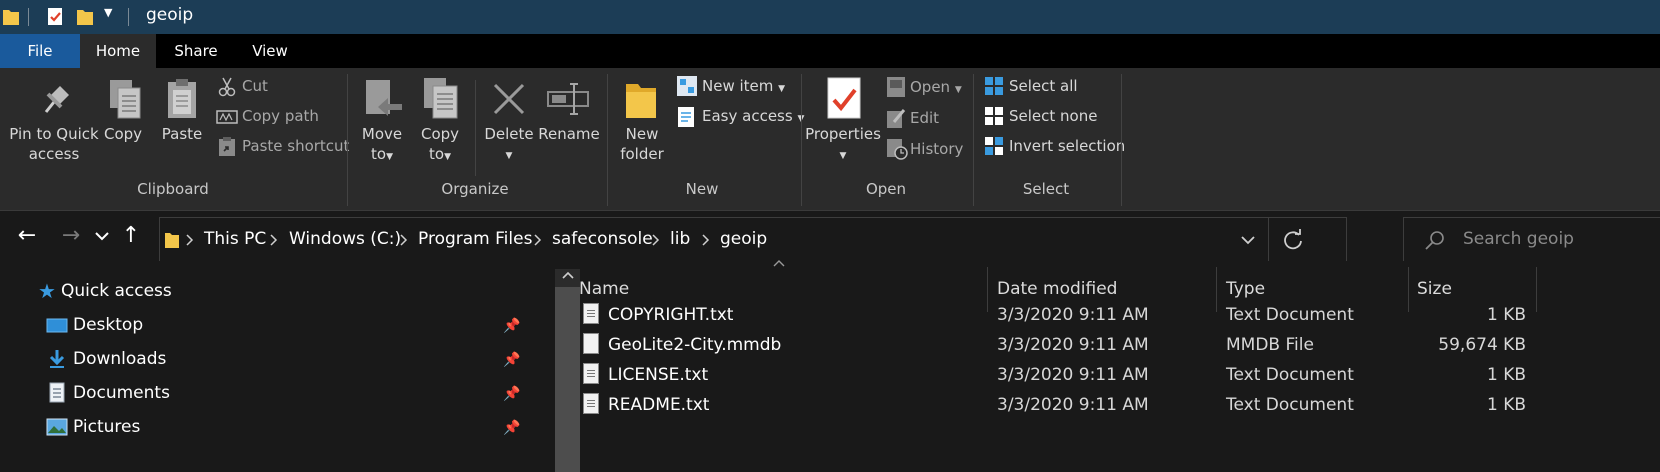  What do you see at coordinates (844, 98) in the screenshot?
I see `properties-icon` at bounding box center [844, 98].